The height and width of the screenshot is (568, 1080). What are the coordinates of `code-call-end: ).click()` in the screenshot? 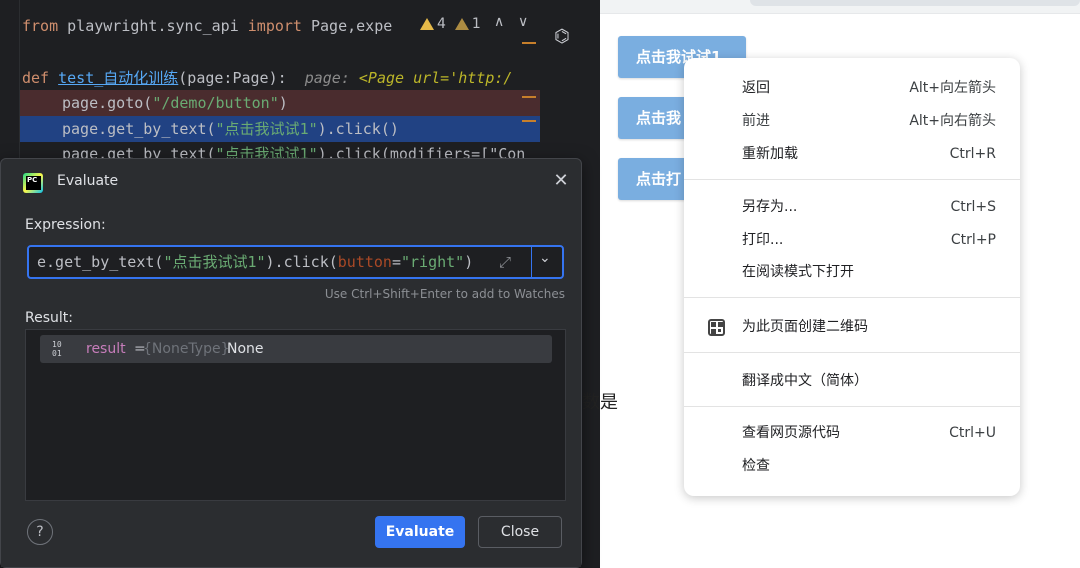 It's located at (358, 129).